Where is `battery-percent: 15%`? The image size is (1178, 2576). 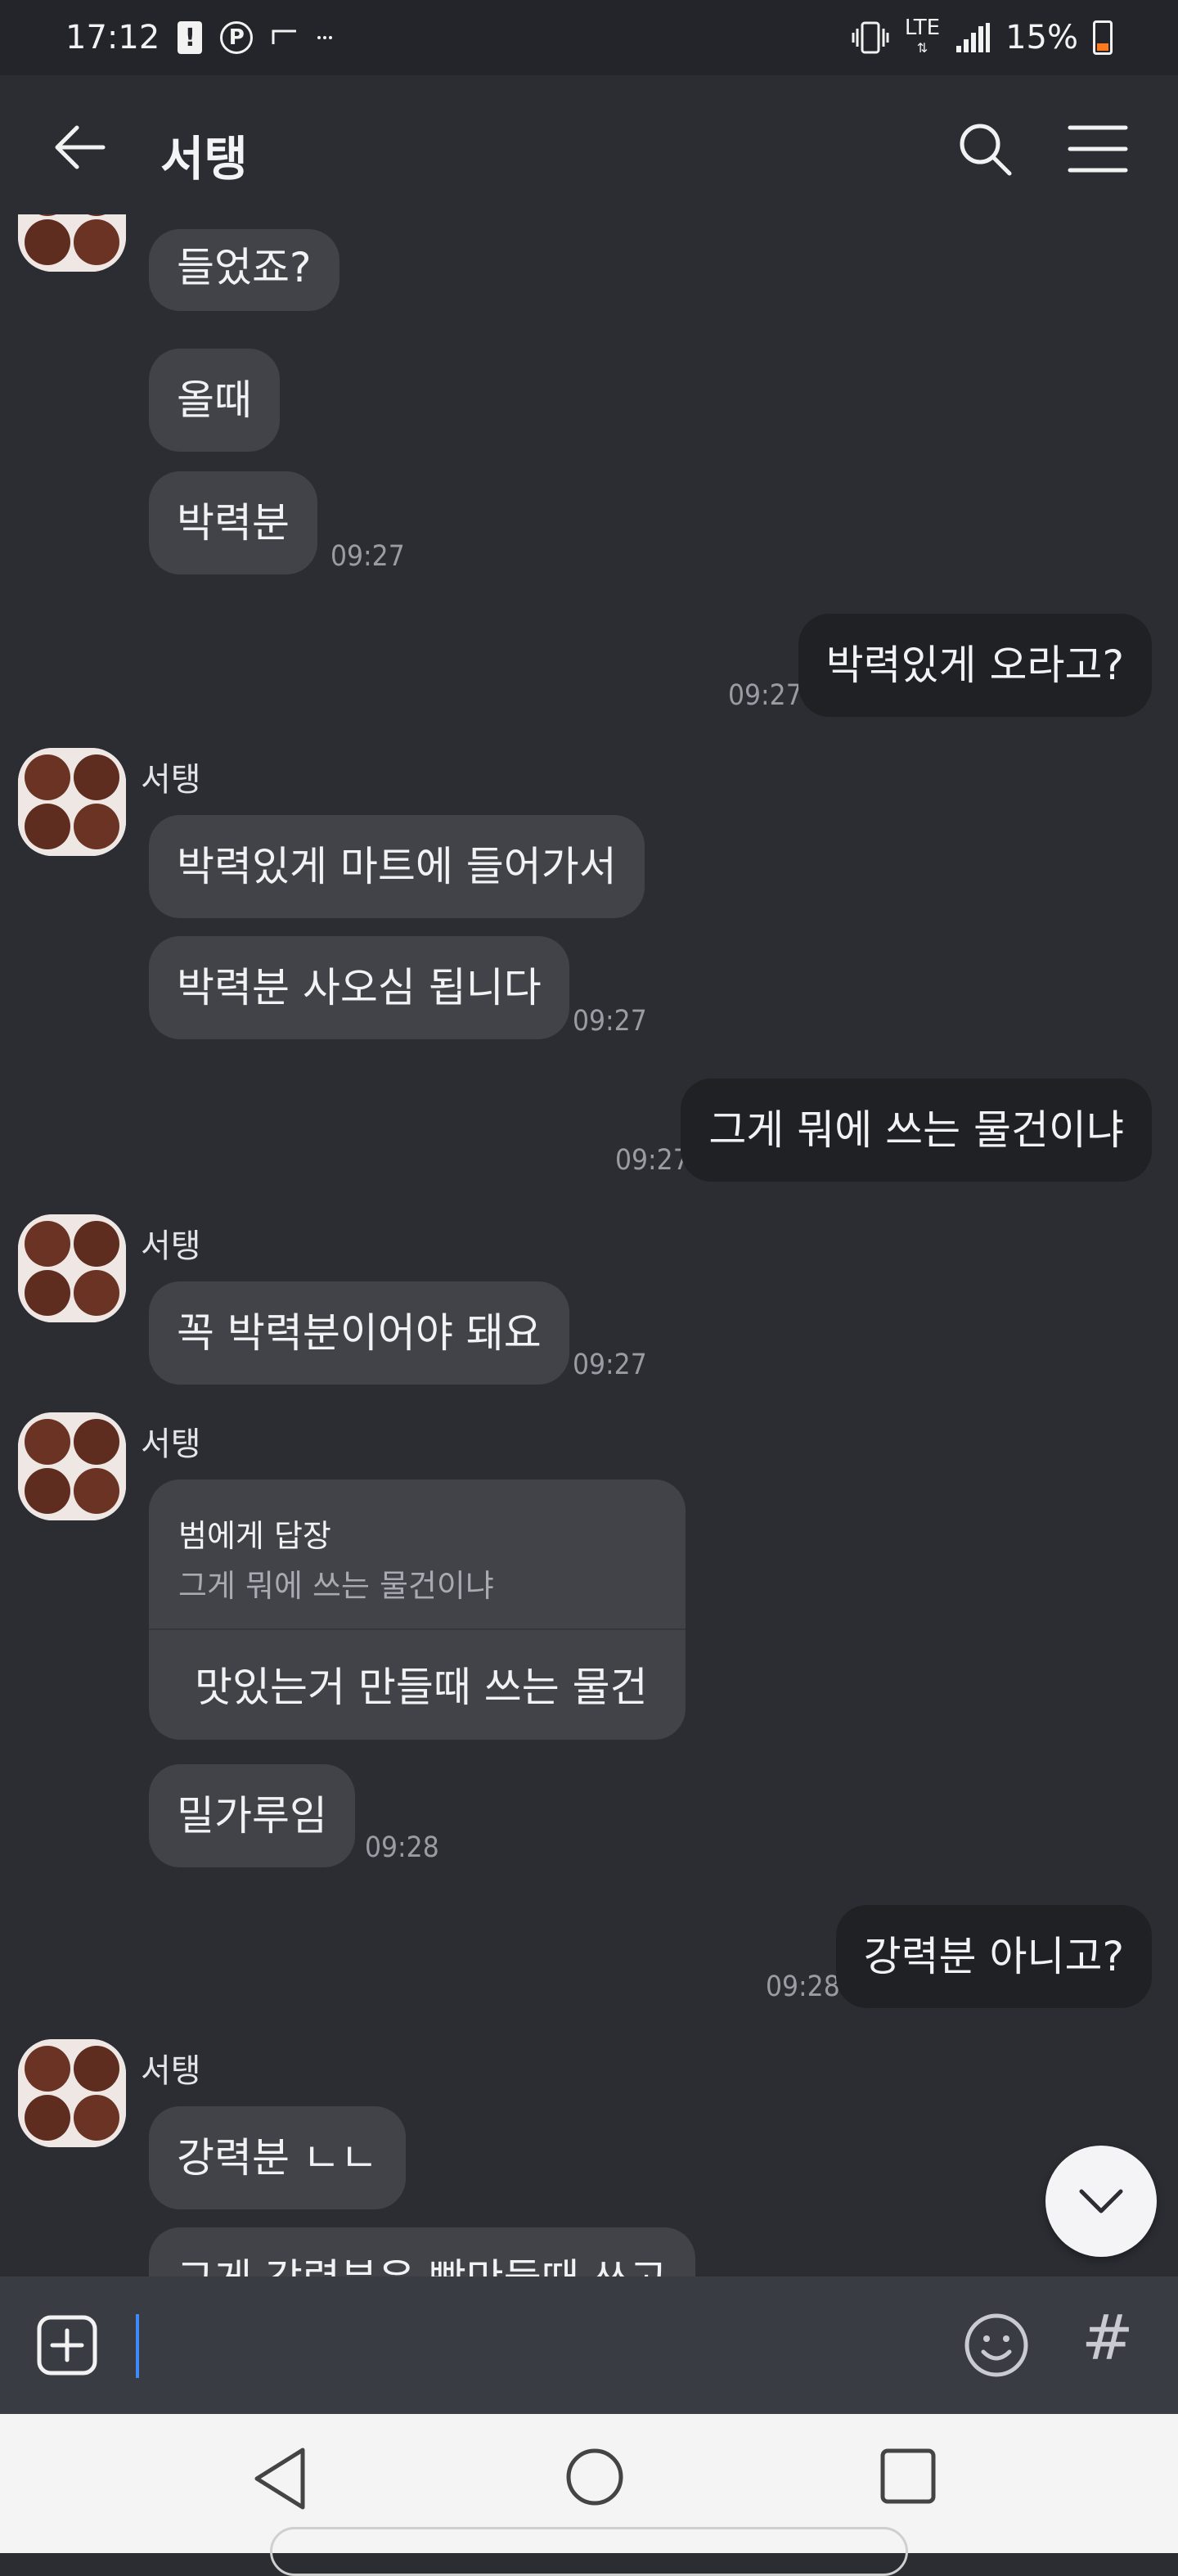
battery-percent: 15% is located at coordinates (1041, 37).